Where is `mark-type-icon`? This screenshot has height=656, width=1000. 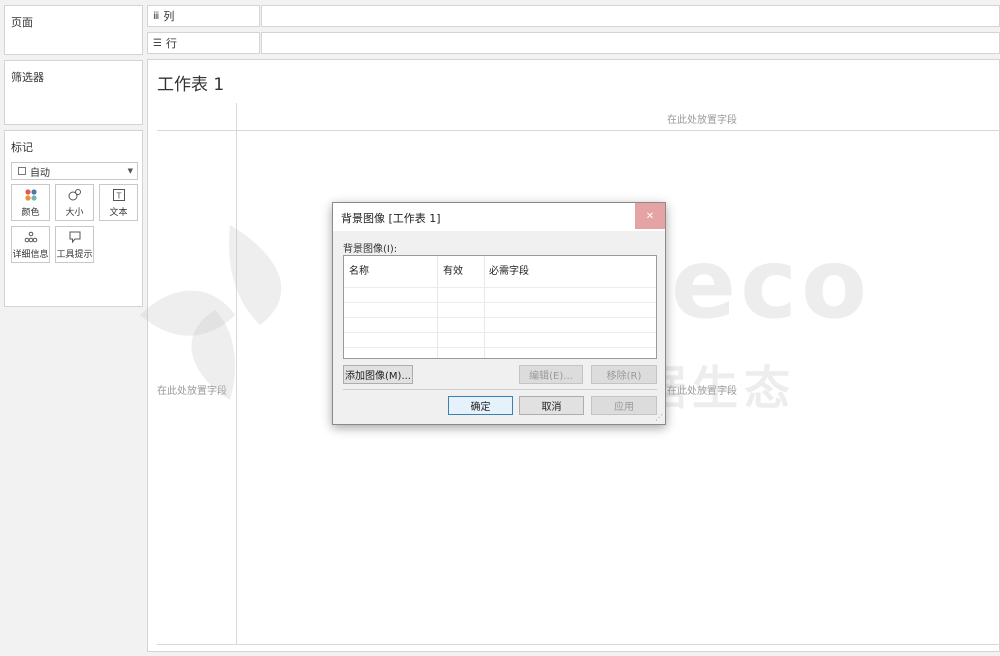
mark-type-icon is located at coordinates (22, 171).